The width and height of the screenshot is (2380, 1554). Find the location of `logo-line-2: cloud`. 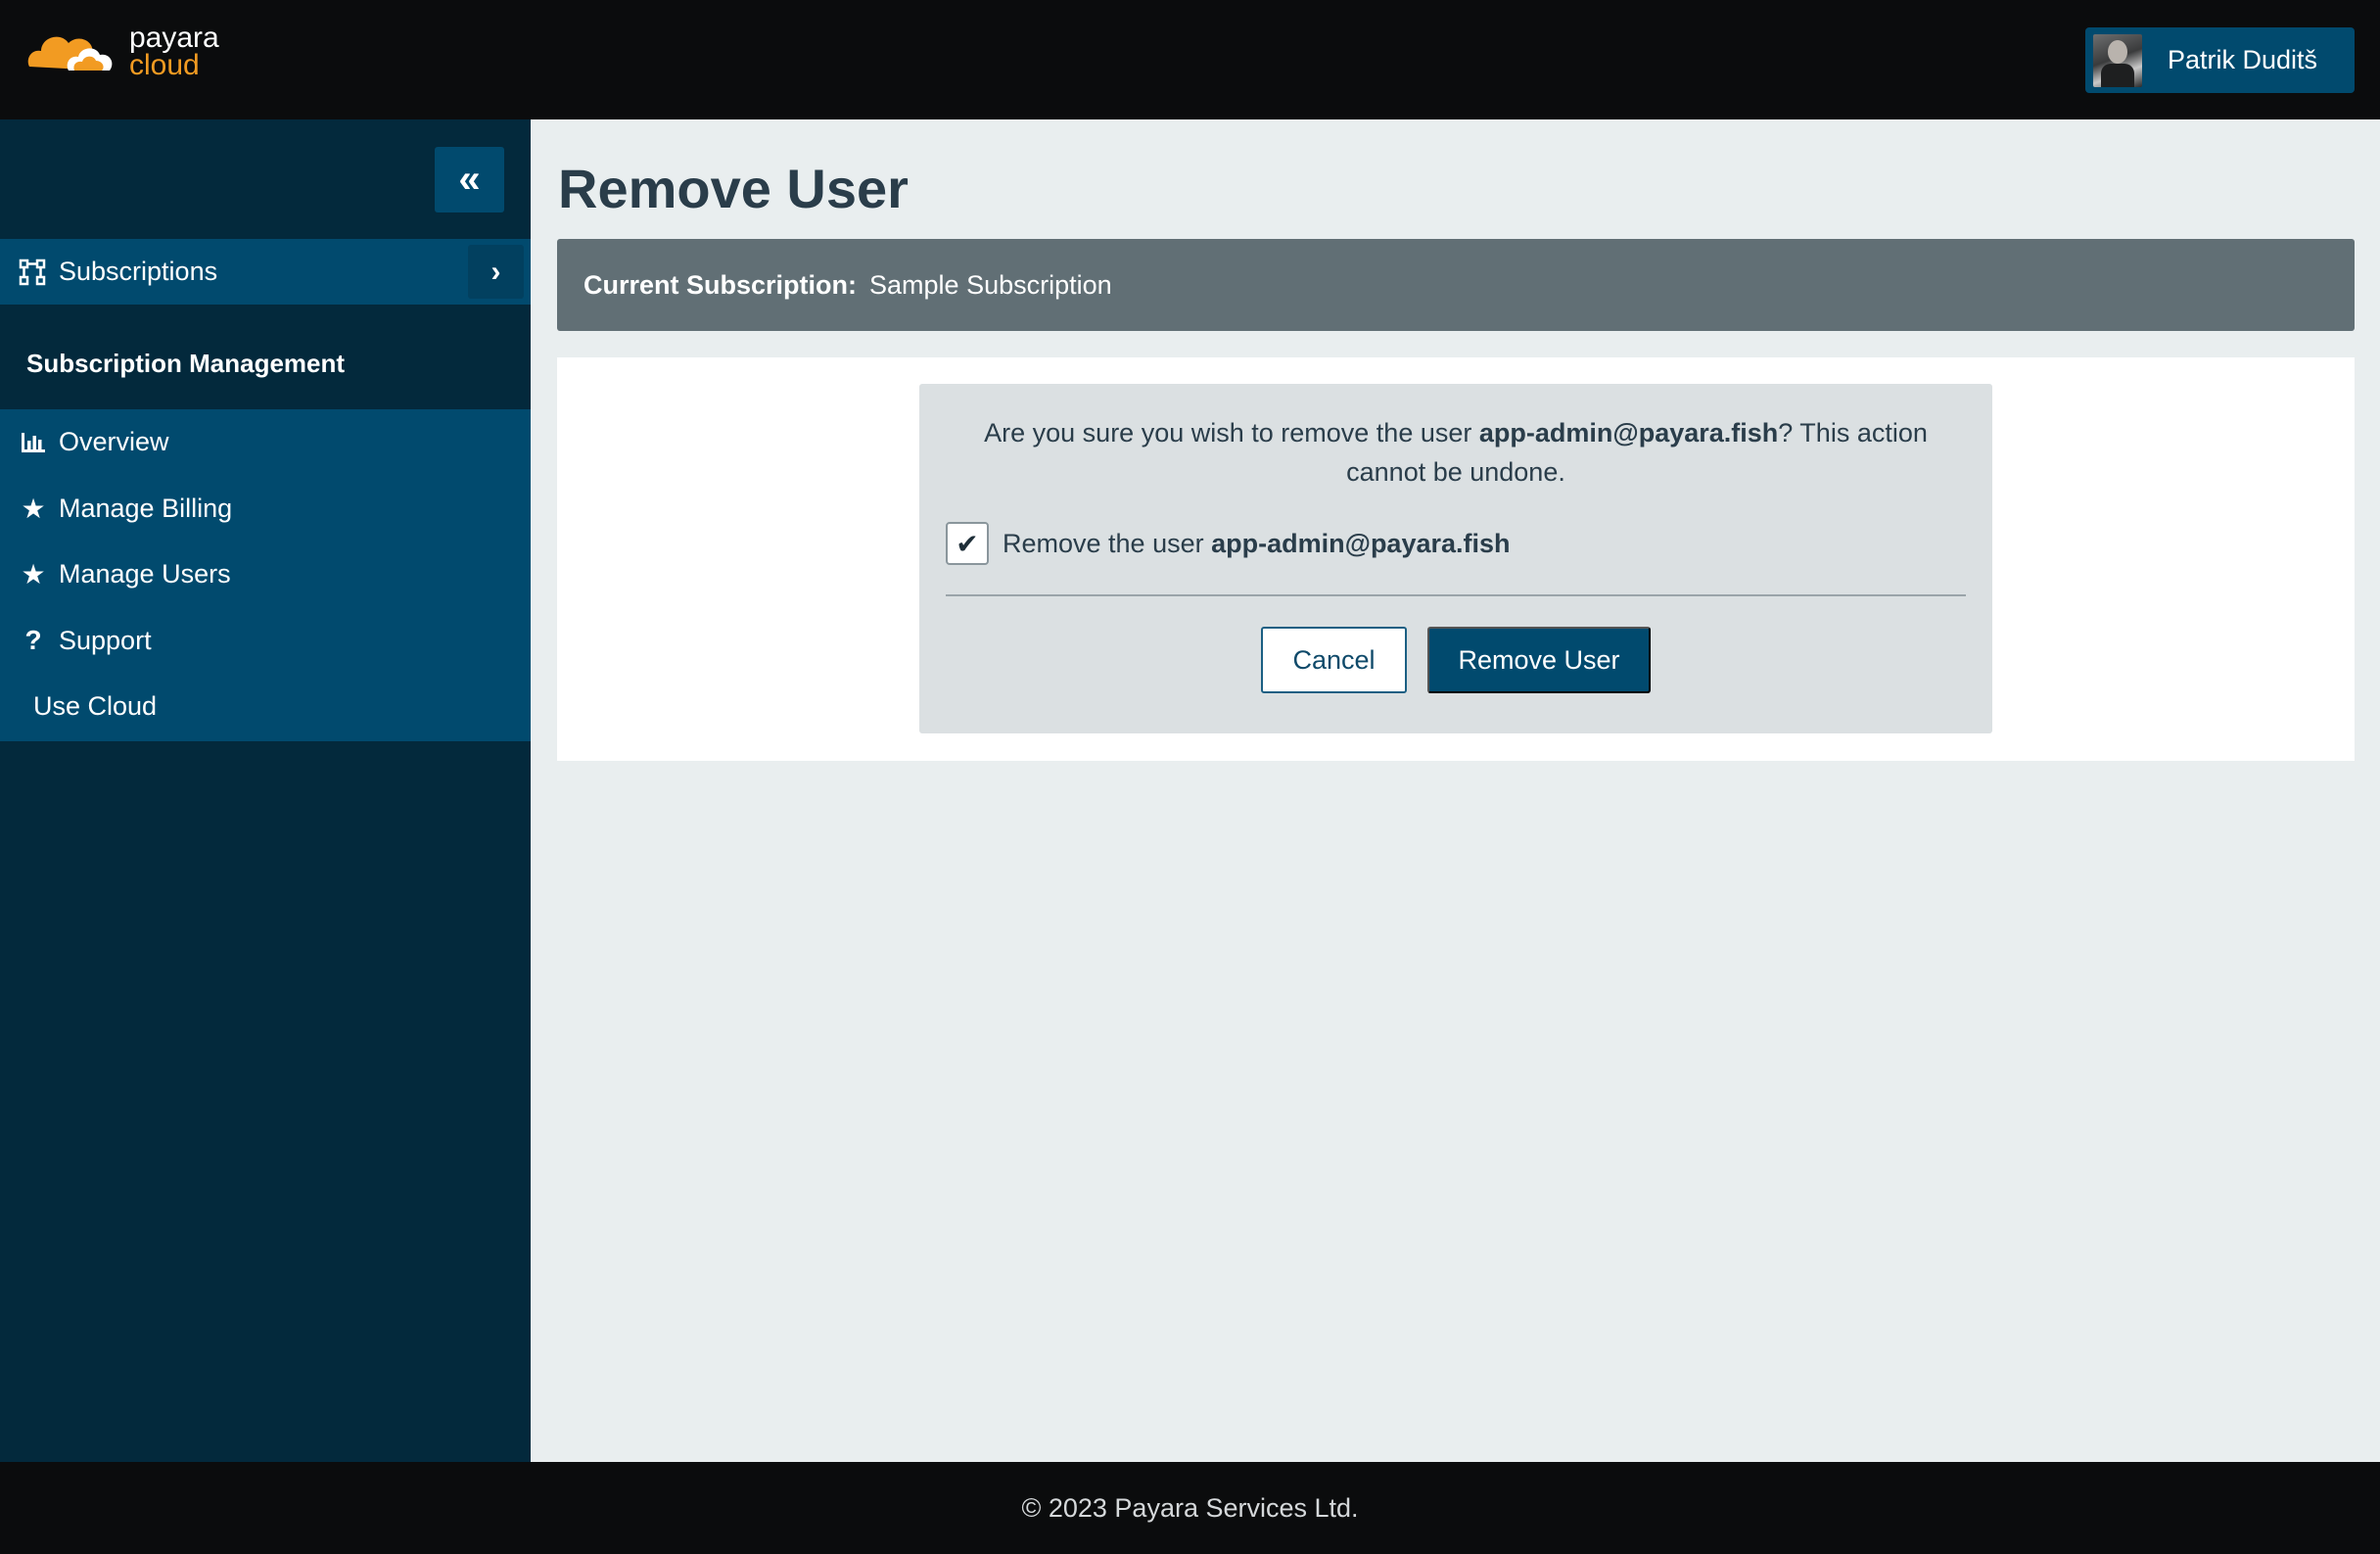

logo-line-2: cloud is located at coordinates (164, 65).